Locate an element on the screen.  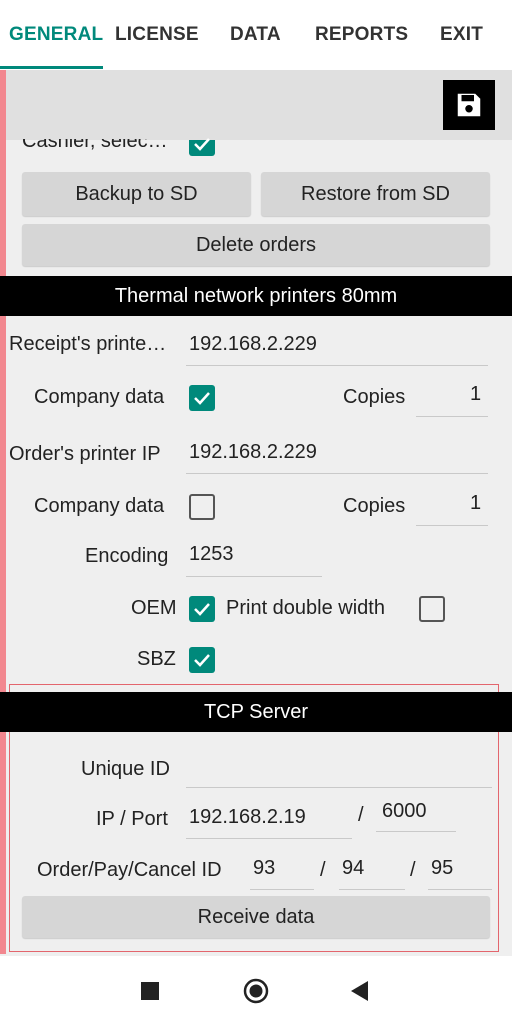
order-copies-input: 1 is located at coordinates (473, 503).